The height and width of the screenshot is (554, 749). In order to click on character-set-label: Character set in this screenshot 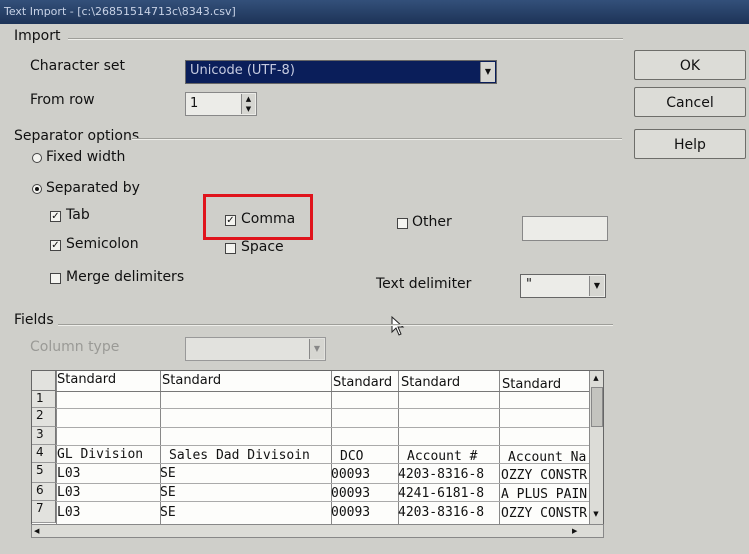, I will do `click(77, 66)`.